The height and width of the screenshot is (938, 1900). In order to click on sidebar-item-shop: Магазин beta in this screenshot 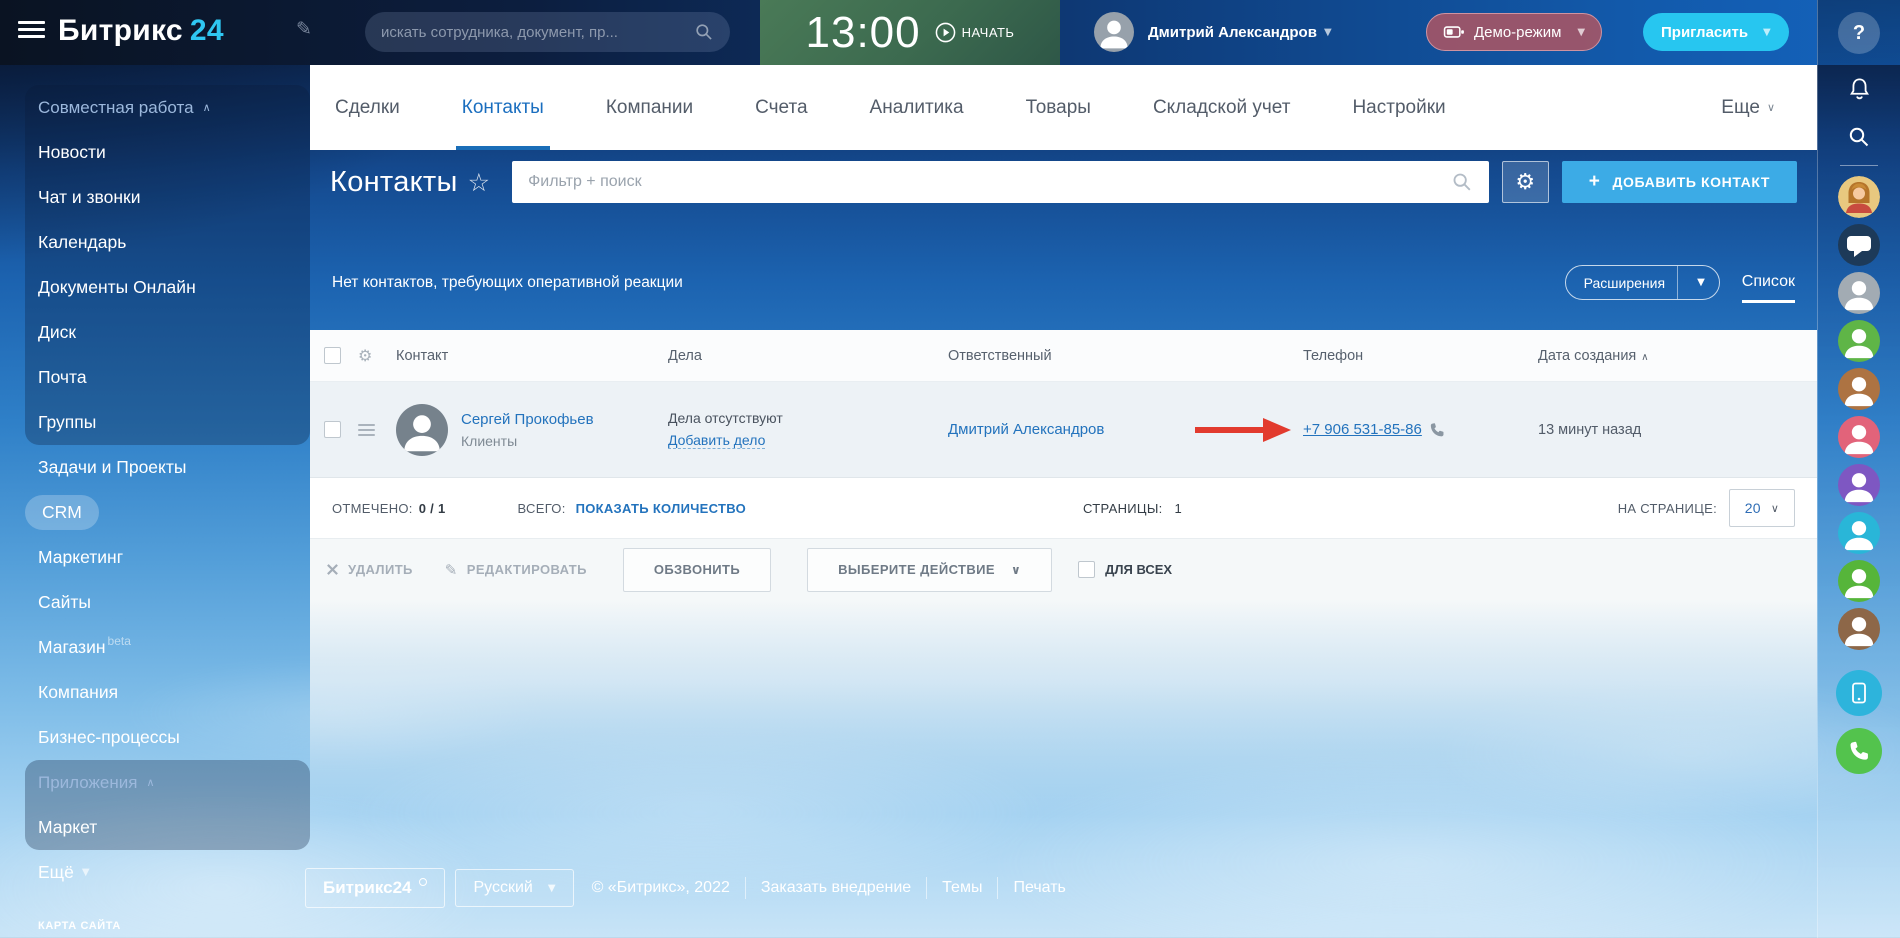, I will do `click(155, 647)`.